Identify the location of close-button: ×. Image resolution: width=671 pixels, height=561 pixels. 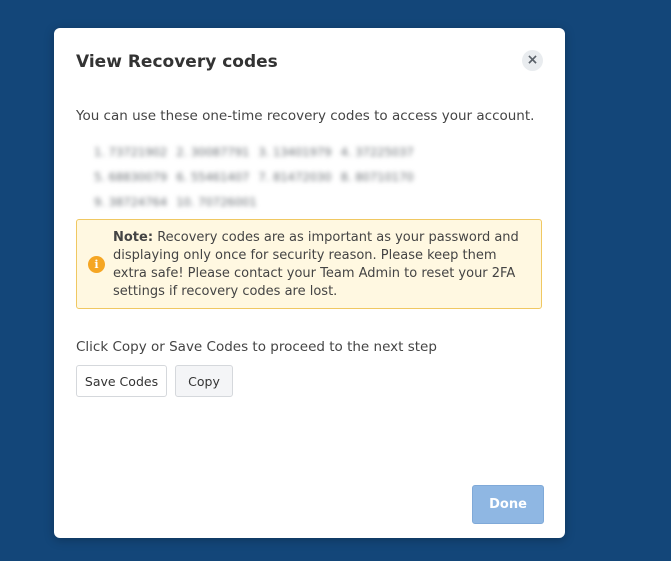
(532, 60).